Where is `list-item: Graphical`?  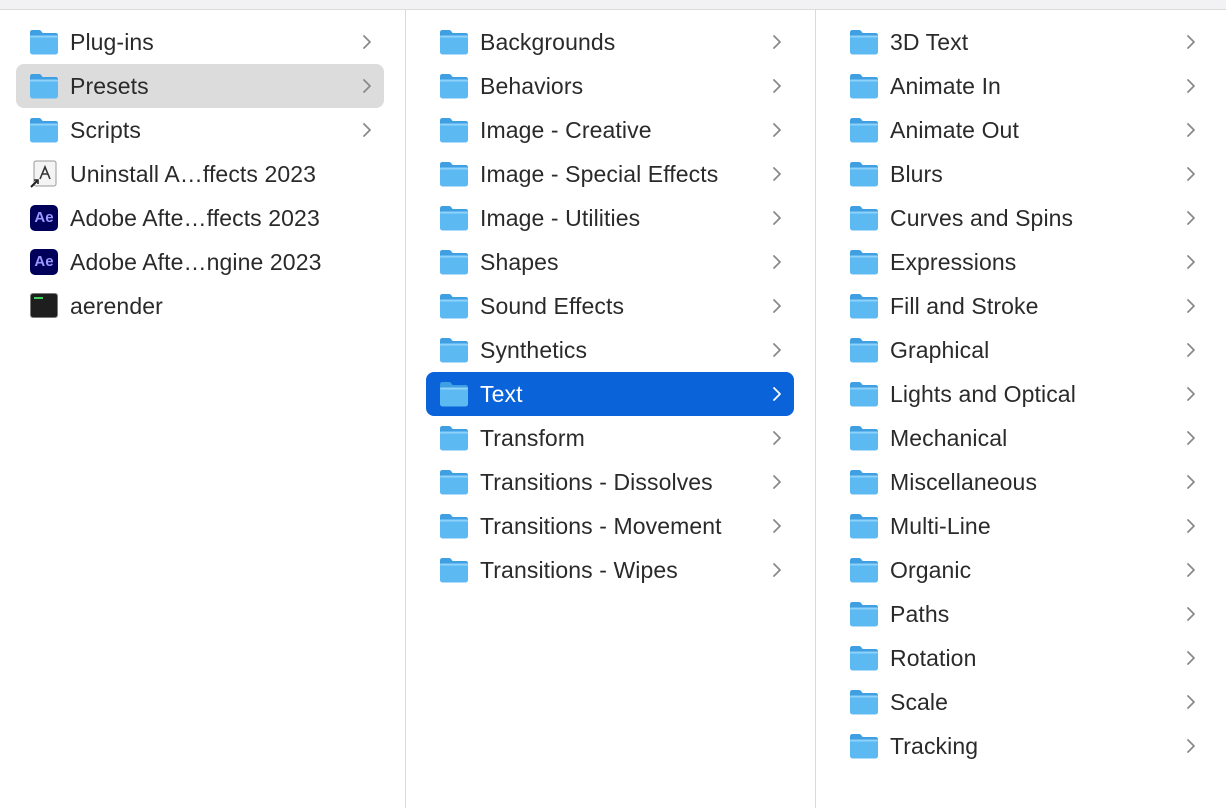
list-item: Graphical is located at coordinates (1022, 350).